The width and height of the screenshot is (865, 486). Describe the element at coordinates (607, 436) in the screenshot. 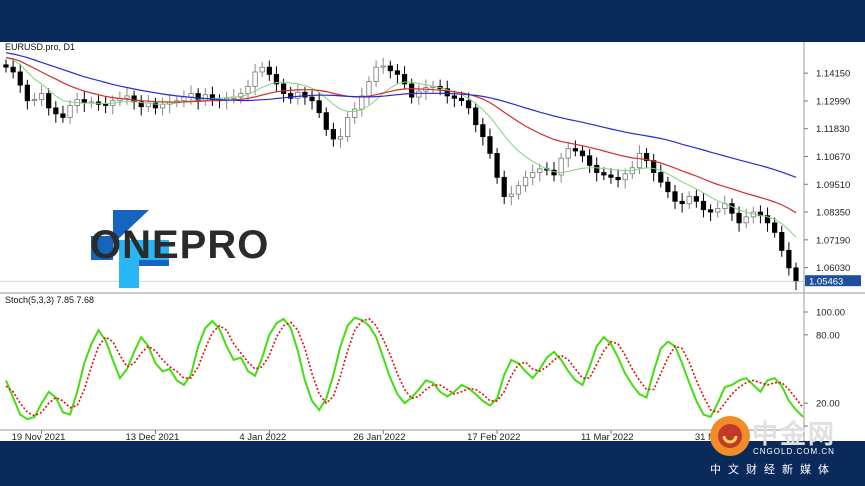

I see `time-tick-label: 11 Mar 2022` at that location.